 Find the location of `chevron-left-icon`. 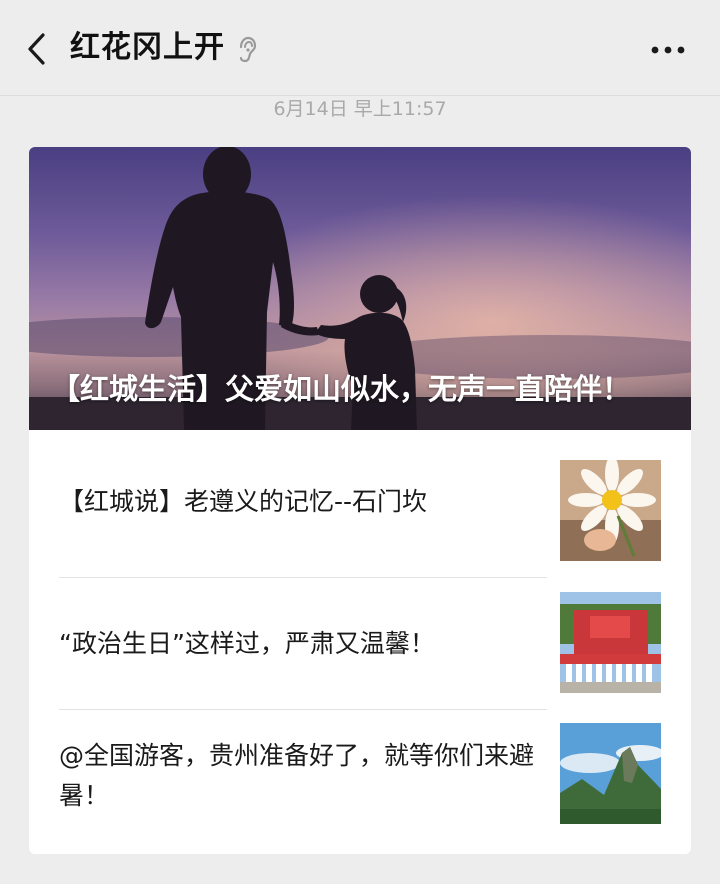

chevron-left-icon is located at coordinates (36, 49).